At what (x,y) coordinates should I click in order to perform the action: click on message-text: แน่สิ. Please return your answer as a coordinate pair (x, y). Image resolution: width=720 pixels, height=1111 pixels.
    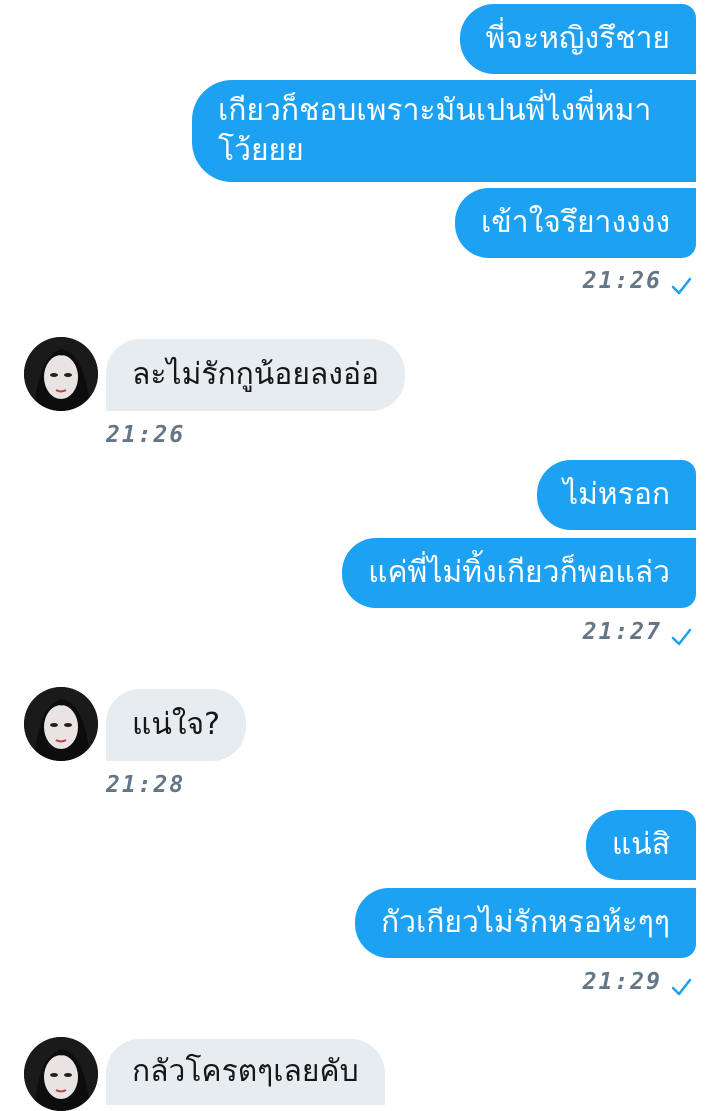
    Looking at the image, I should click on (640, 844).